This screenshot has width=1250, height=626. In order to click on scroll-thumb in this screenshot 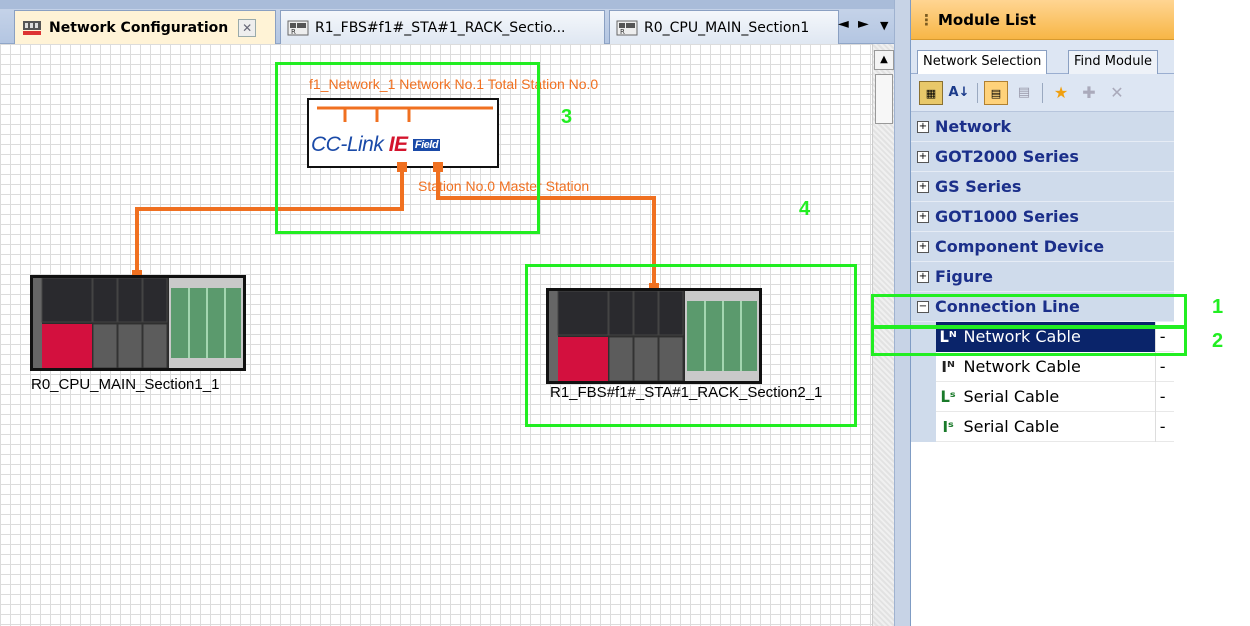, I will do `click(884, 99)`.